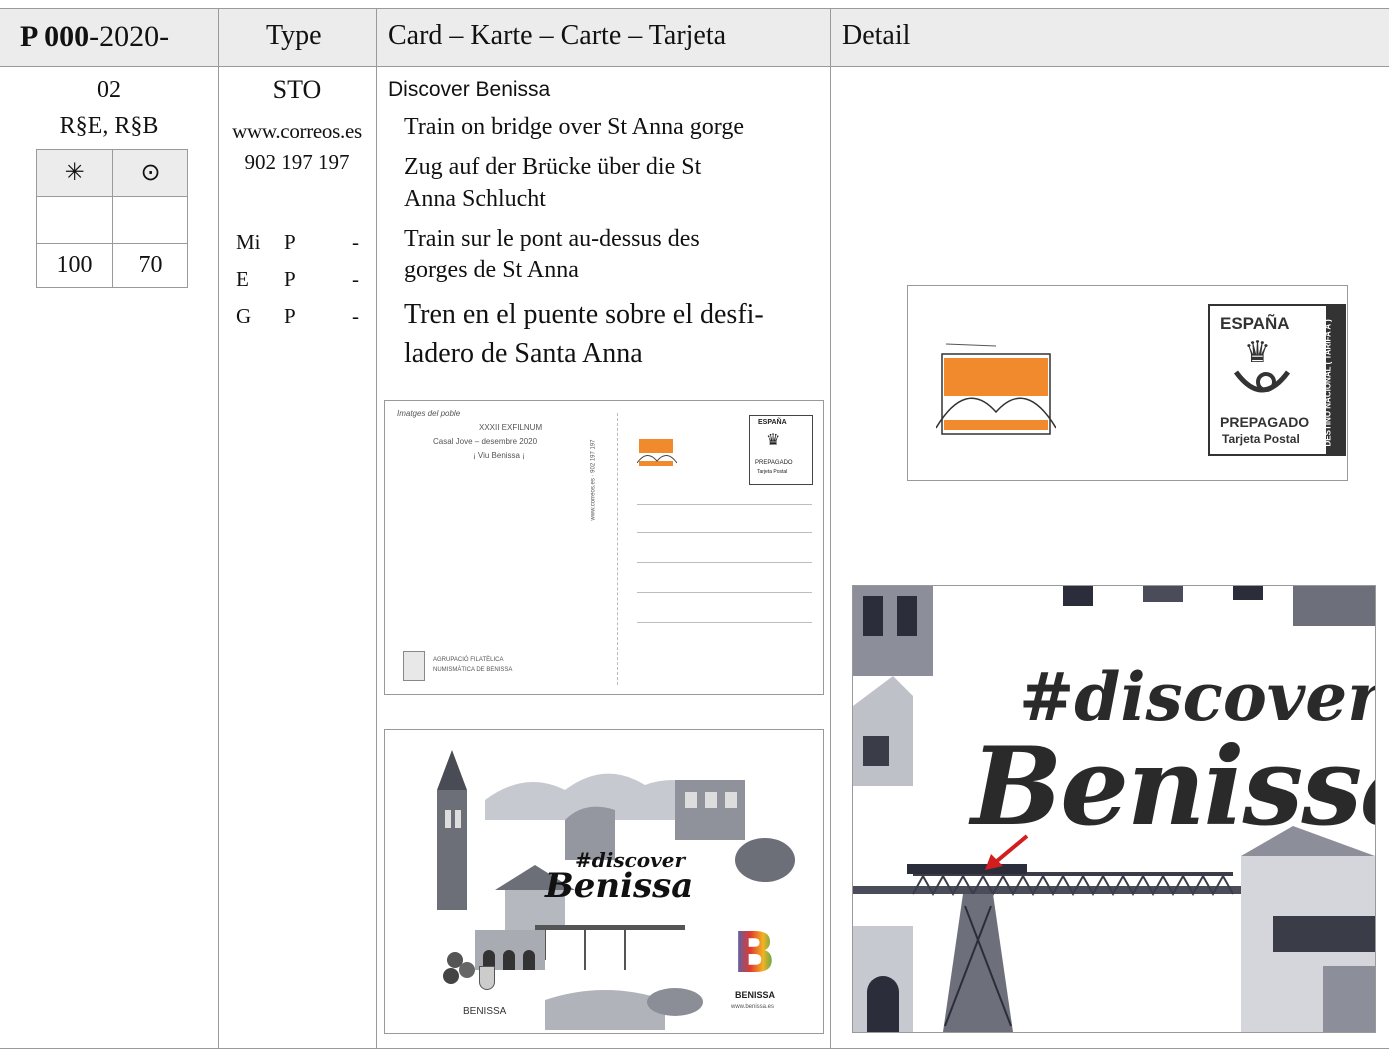 The height and width of the screenshot is (1055, 1389). Describe the element at coordinates (297, 162) in the screenshot. I see `type-phone: 902 197 197` at that location.